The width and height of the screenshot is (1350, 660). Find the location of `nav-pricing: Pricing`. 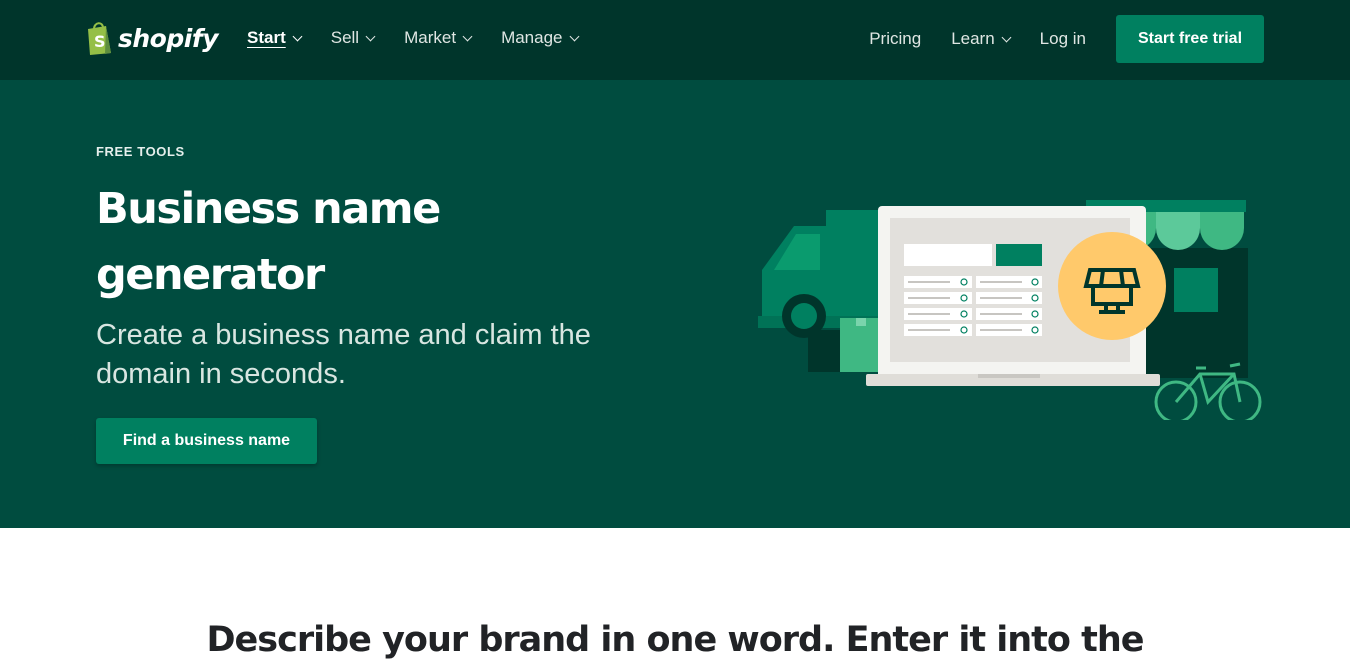

nav-pricing: Pricing is located at coordinates (895, 39).